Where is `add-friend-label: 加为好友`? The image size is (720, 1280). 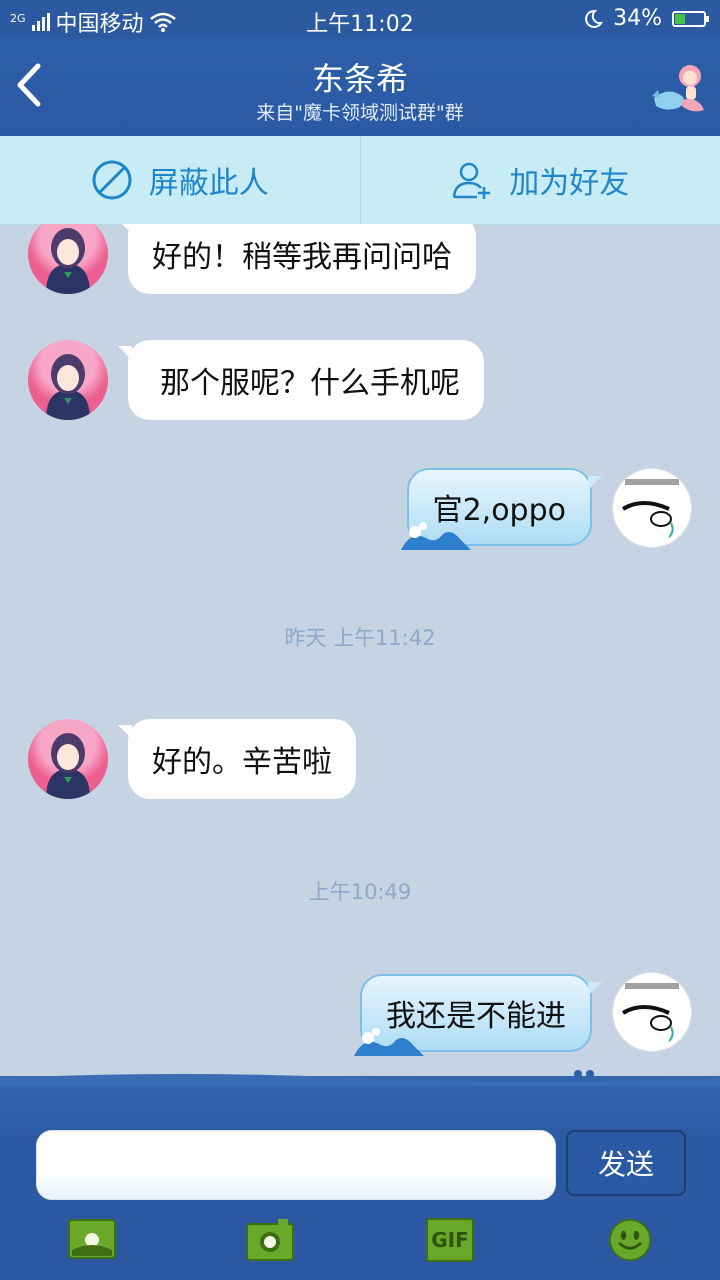 add-friend-label: 加为好友 is located at coordinates (569, 183).